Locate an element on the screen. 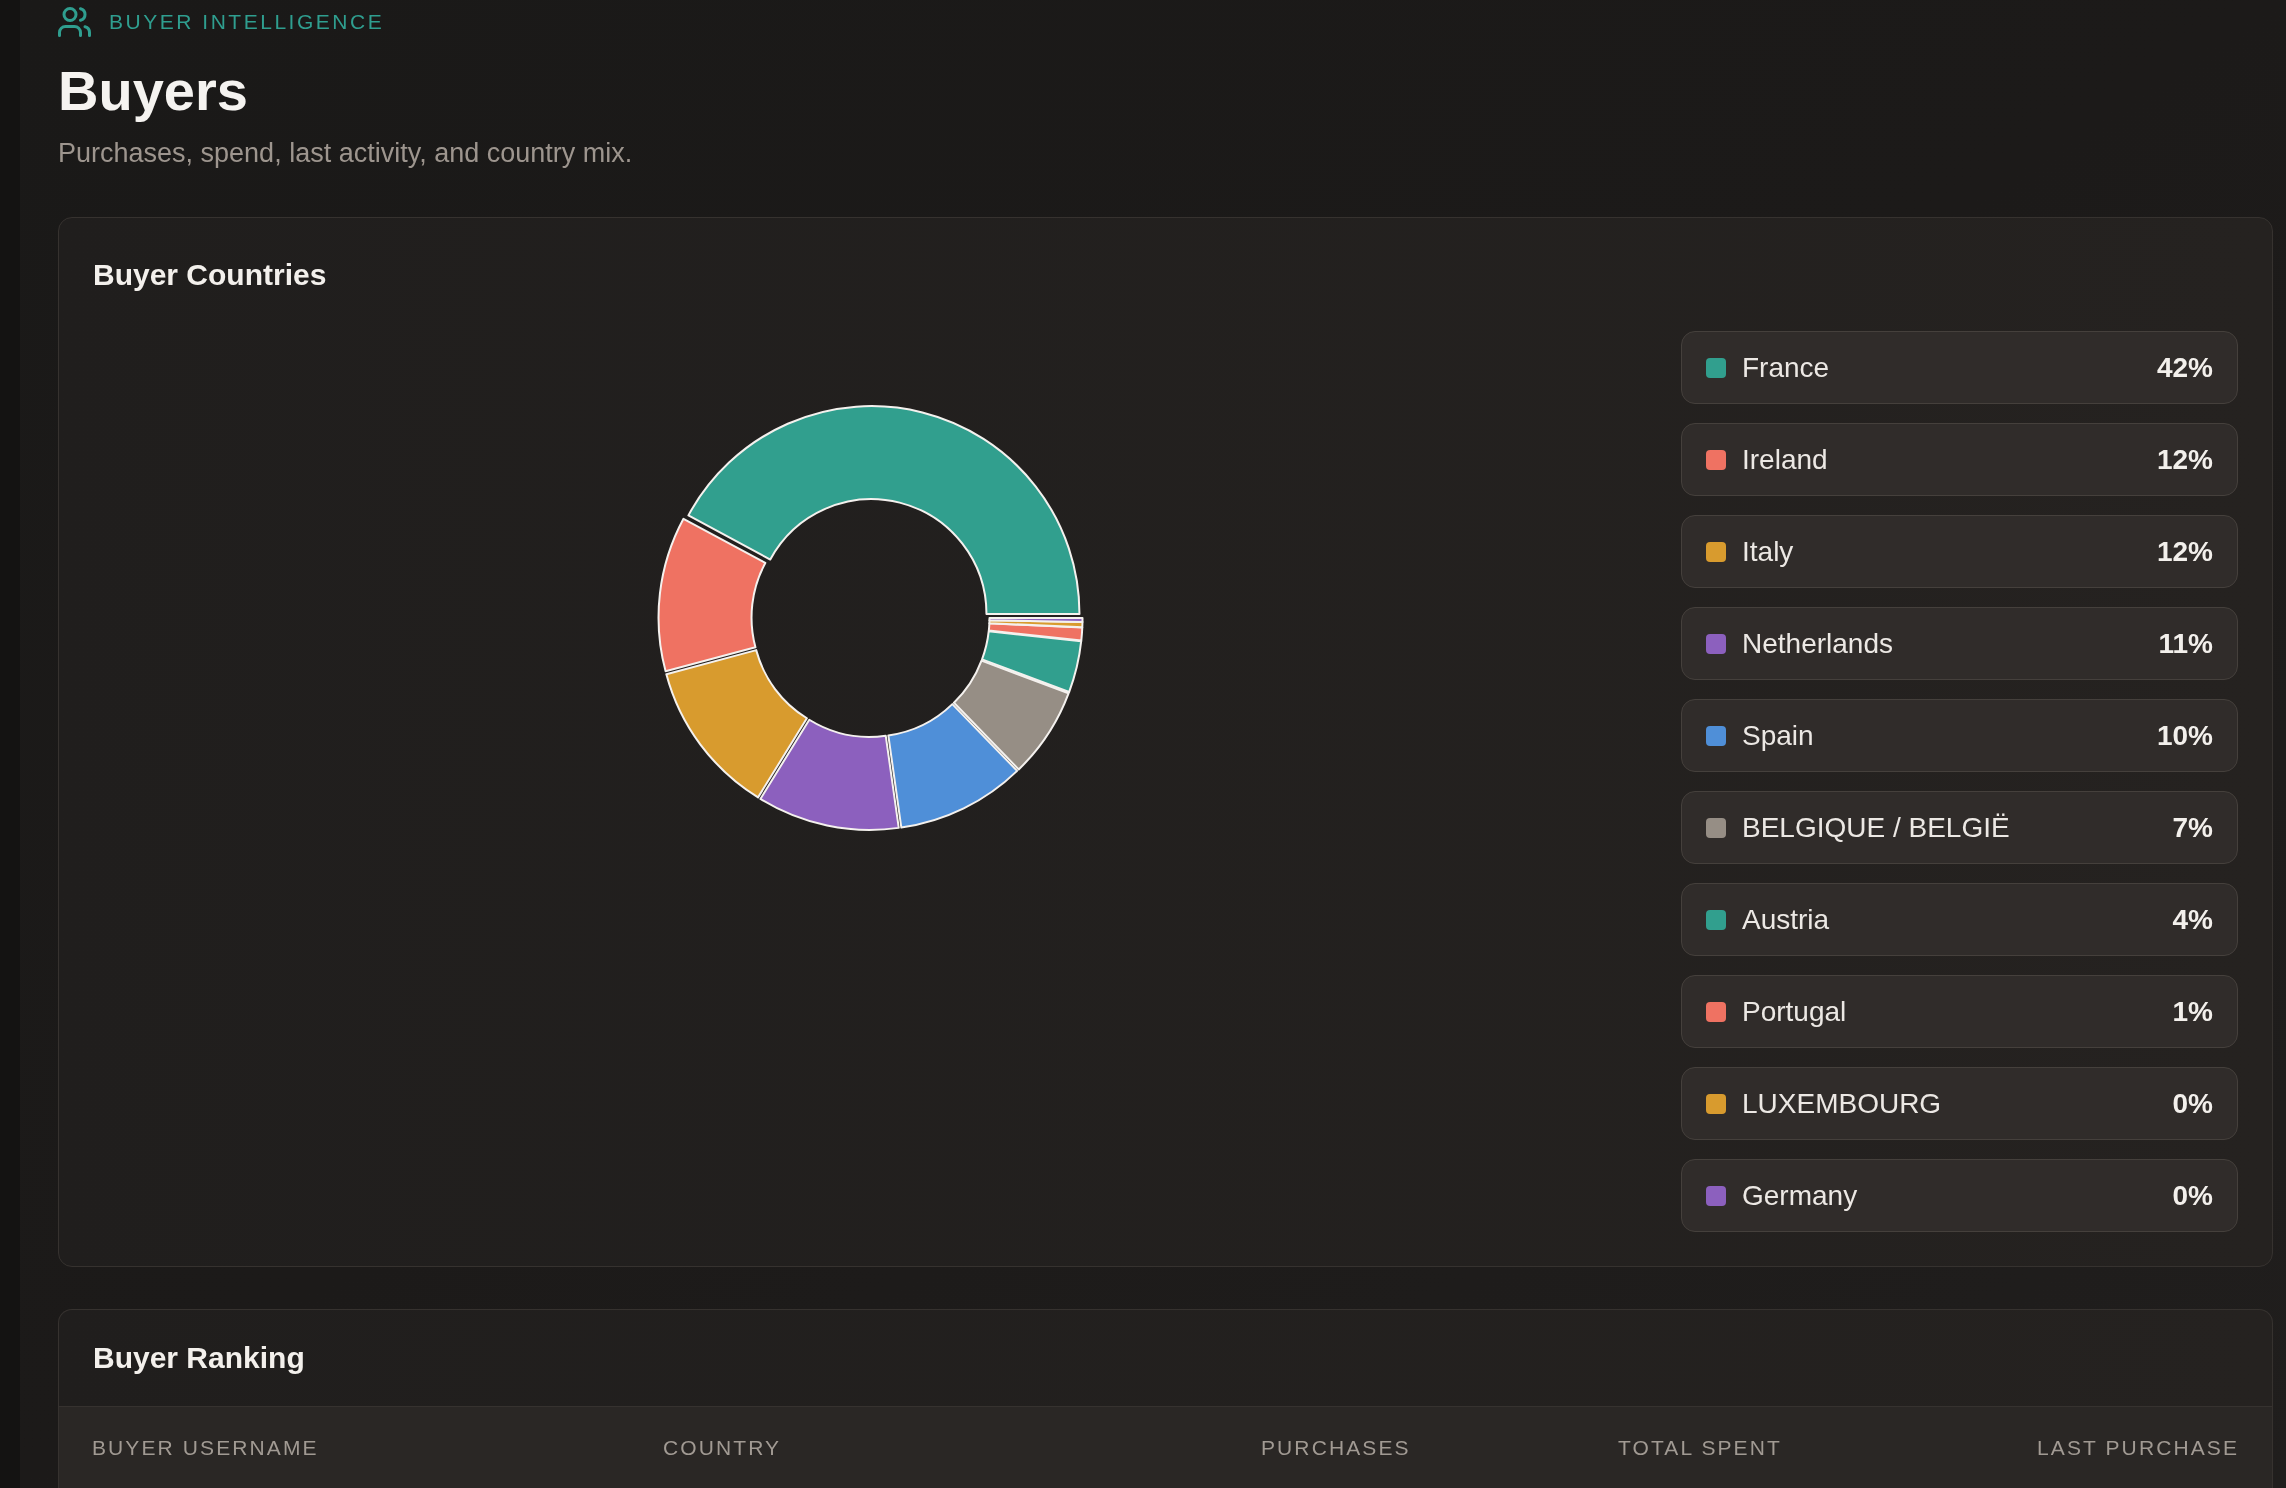 The image size is (2286, 1488). users-icon is located at coordinates (74, 22).